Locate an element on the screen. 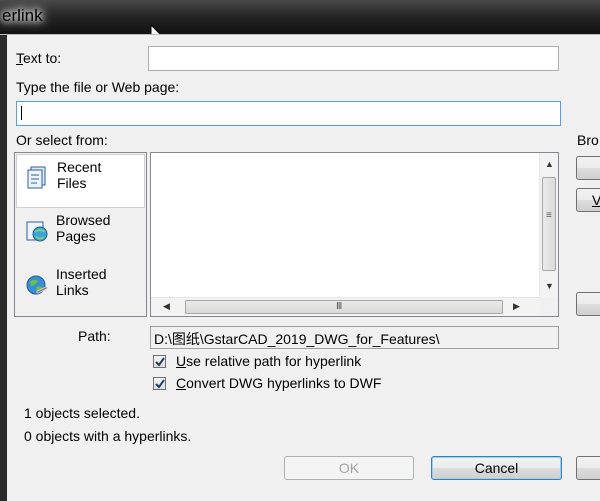  scroll-corner is located at coordinates (549, 307).